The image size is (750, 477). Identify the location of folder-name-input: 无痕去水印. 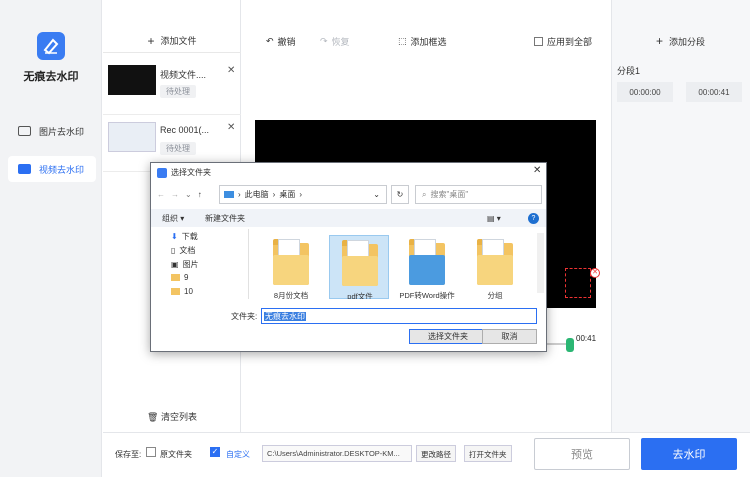
(399, 316).